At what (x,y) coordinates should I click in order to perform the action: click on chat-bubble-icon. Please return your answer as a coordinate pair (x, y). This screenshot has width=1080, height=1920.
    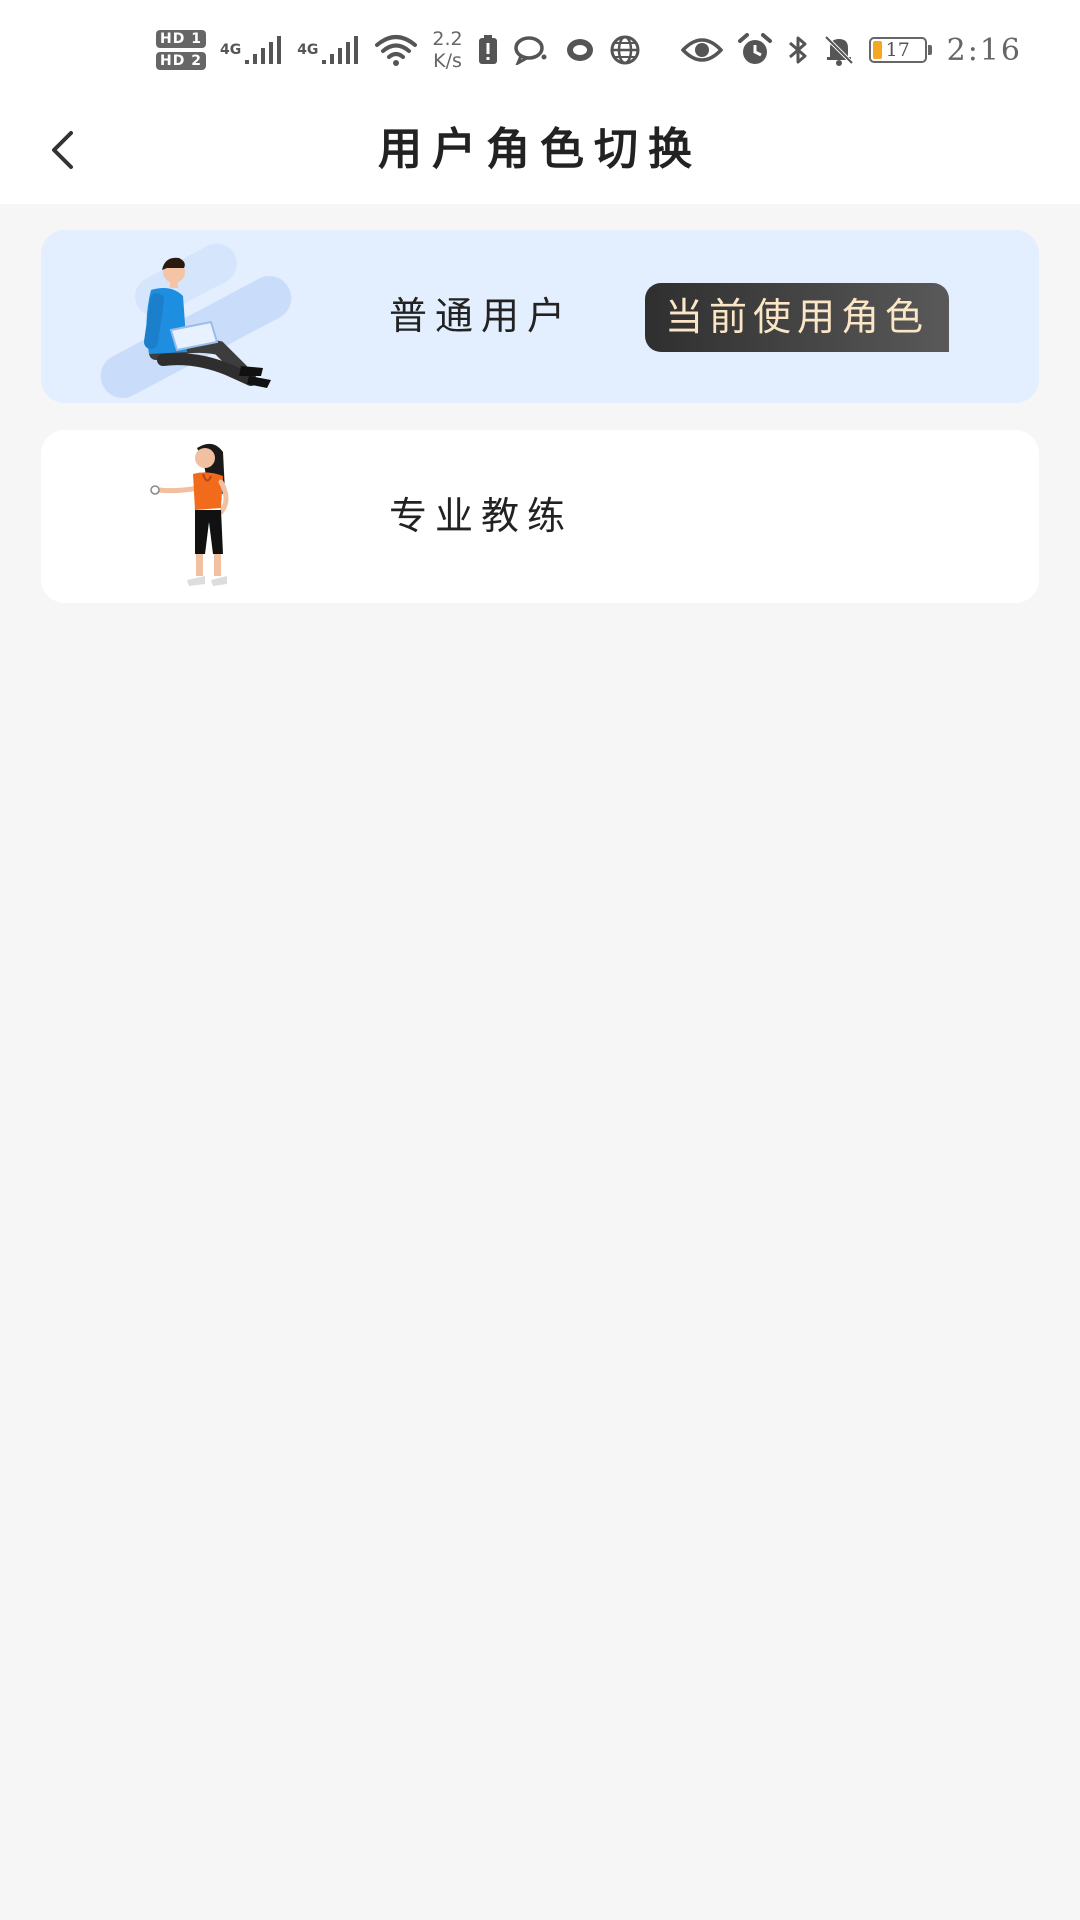
    Looking at the image, I should click on (530, 50).